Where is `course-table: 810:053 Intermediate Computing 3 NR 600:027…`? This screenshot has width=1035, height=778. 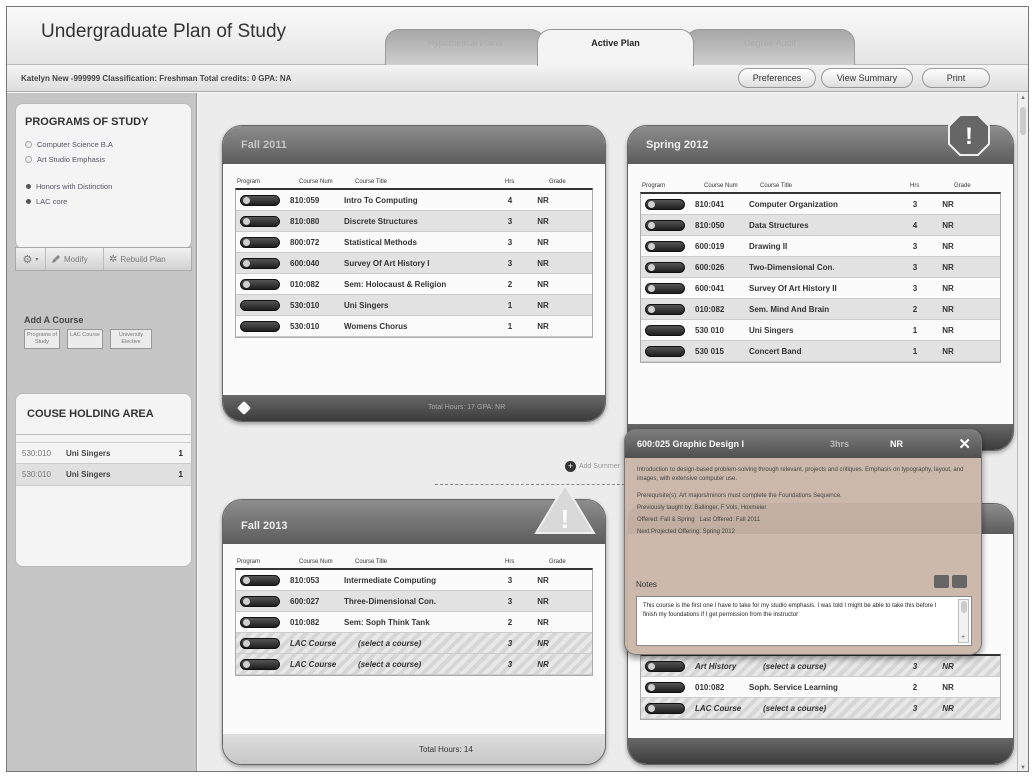
course-table: 810:053 Intermediate Computing 3 NR 600:027… is located at coordinates (414, 622).